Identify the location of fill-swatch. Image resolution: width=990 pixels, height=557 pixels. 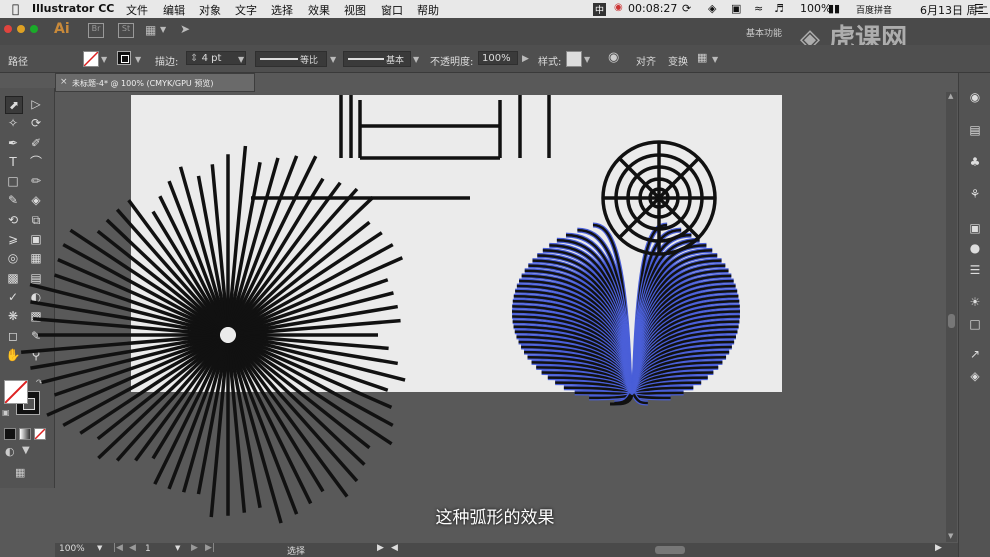
(91, 59).